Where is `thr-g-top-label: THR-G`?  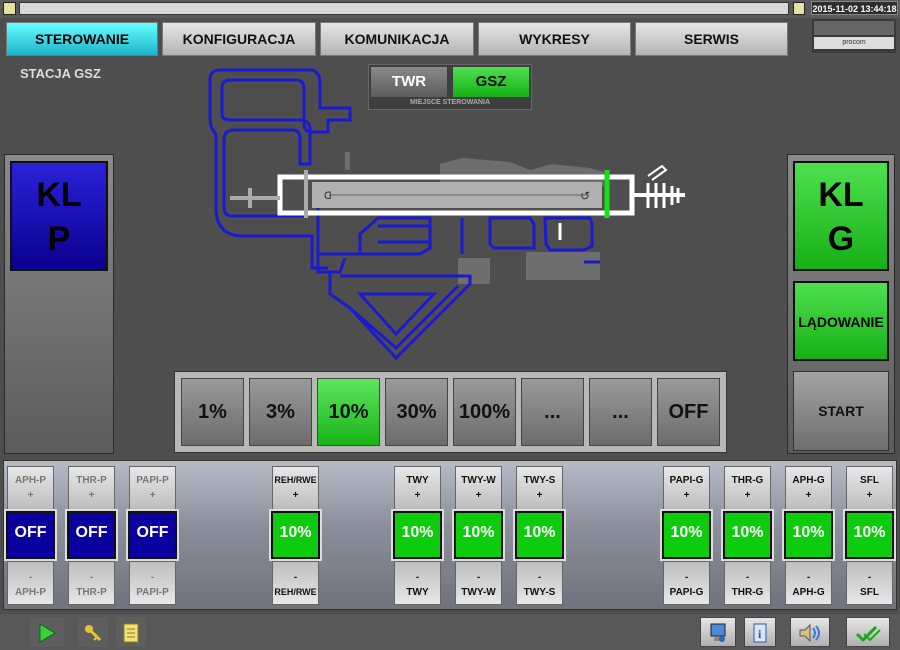 thr-g-top-label: THR-G is located at coordinates (747, 480).